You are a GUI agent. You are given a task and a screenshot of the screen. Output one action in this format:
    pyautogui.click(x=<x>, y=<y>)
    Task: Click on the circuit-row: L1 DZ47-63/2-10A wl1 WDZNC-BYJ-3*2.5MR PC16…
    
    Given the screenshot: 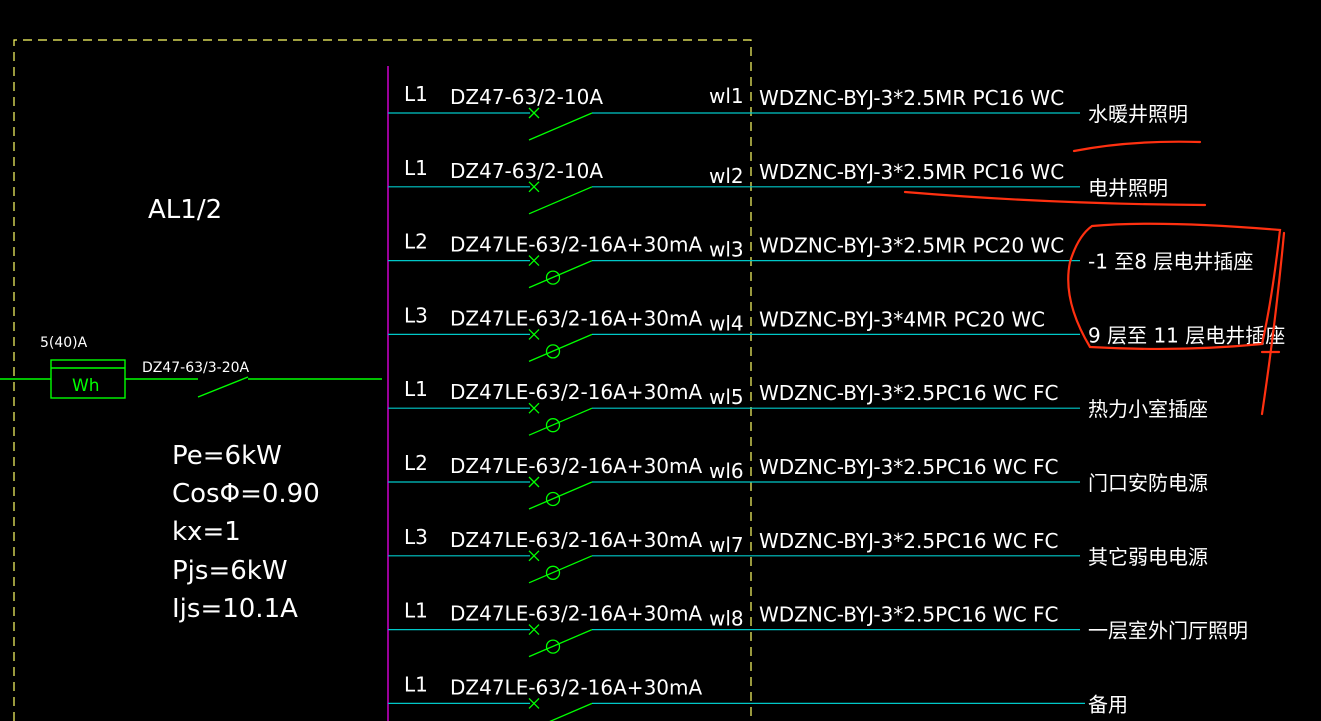 What is the action you would take?
    pyautogui.click(x=788, y=111)
    